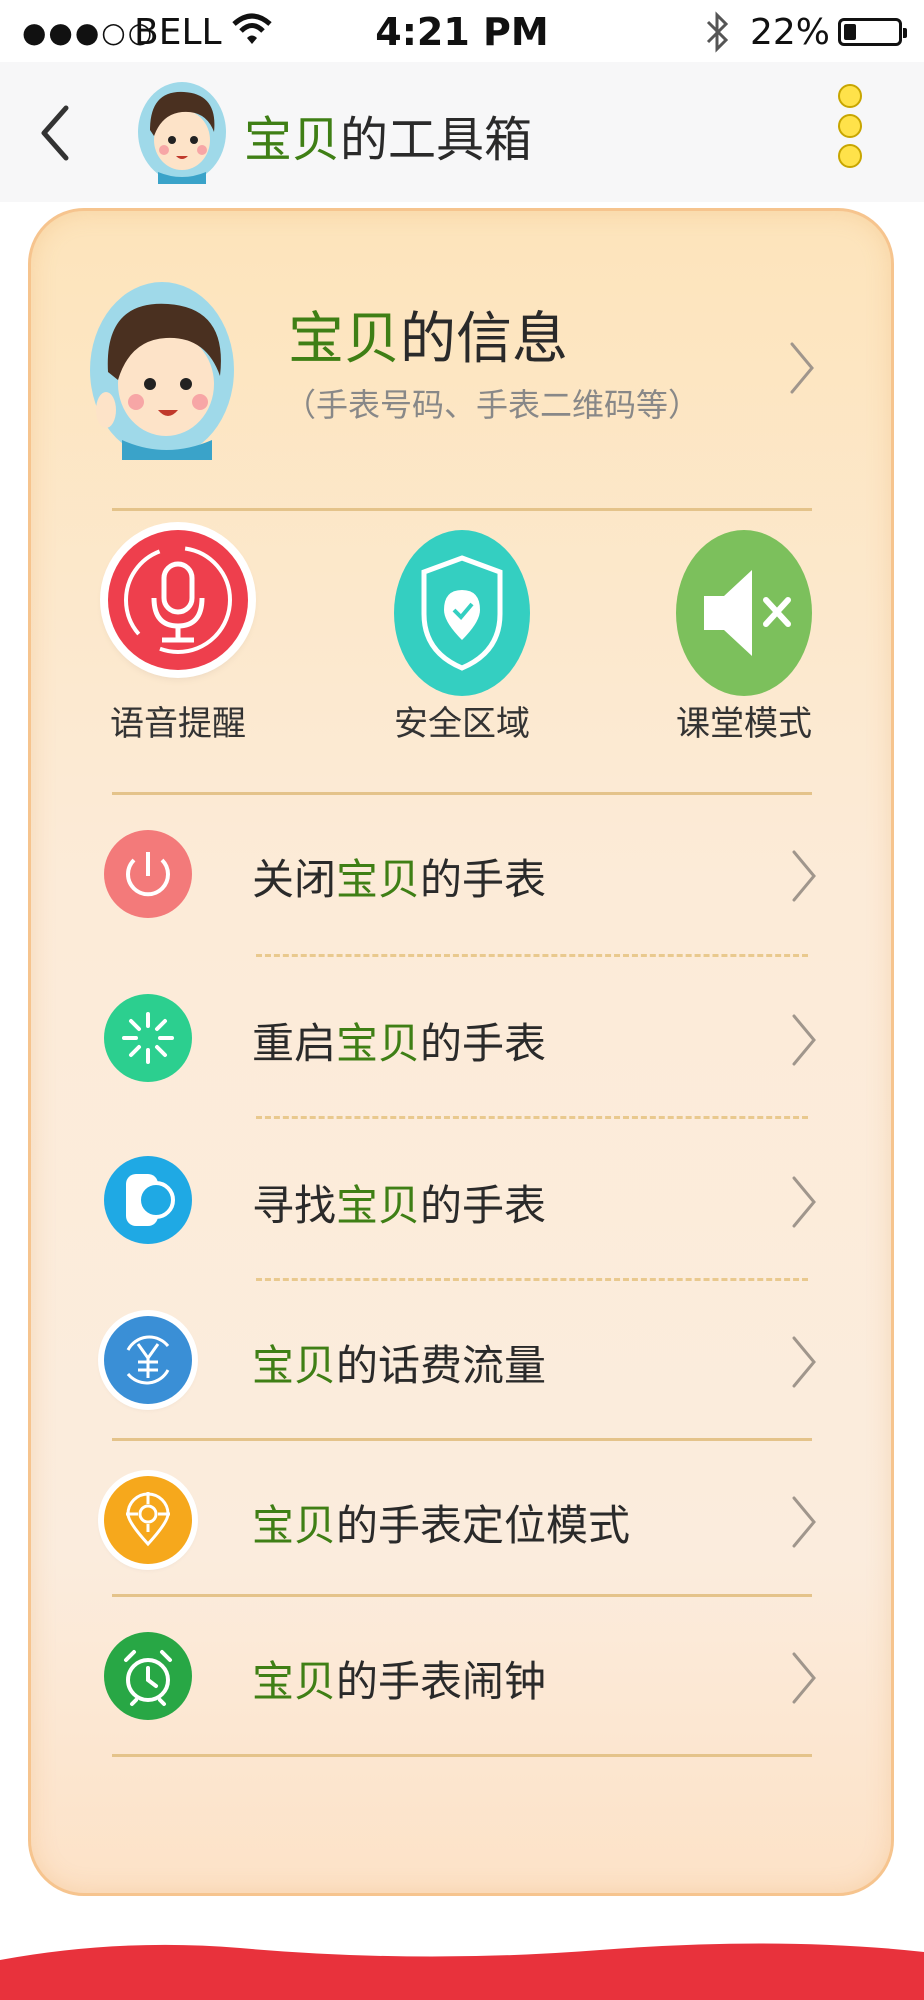  Describe the element at coordinates (148, 1520) in the screenshot. I see `location-target-icon` at that location.